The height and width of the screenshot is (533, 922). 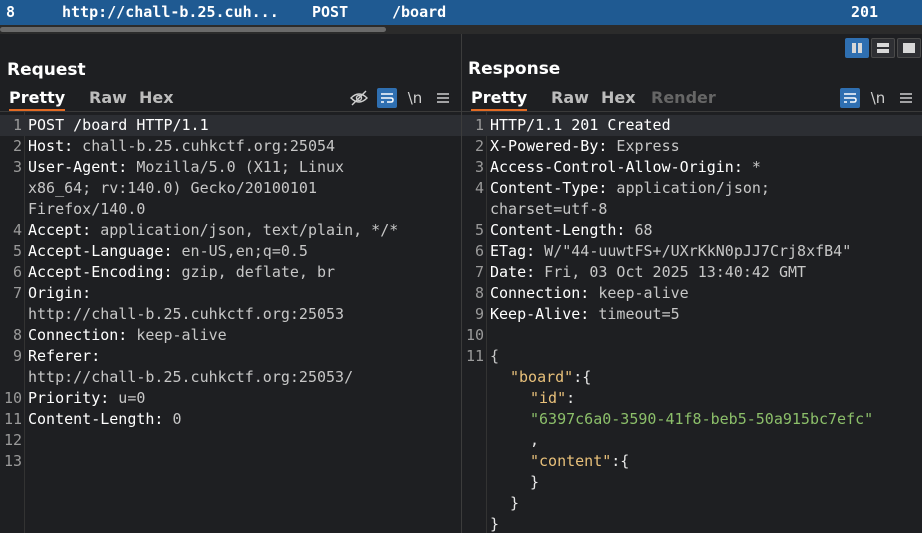 What do you see at coordinates (548, 398) in the screenshot?
I see `json-key: "id"` at bounding box center [548, 398].